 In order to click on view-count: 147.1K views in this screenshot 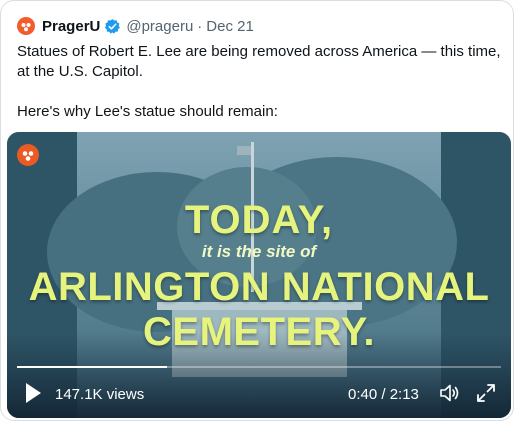, I will do `click(100, 394)`.